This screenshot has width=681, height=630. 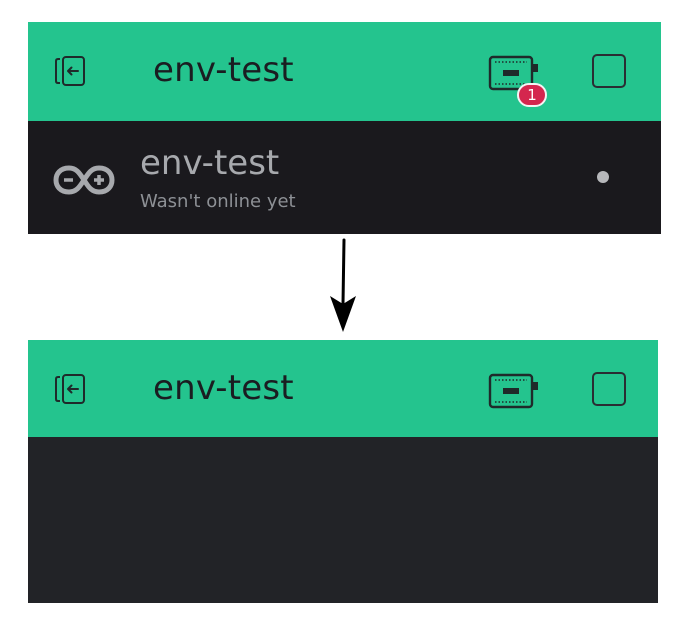 I want to click on device-name: env-test, so click(x=210, y=163).